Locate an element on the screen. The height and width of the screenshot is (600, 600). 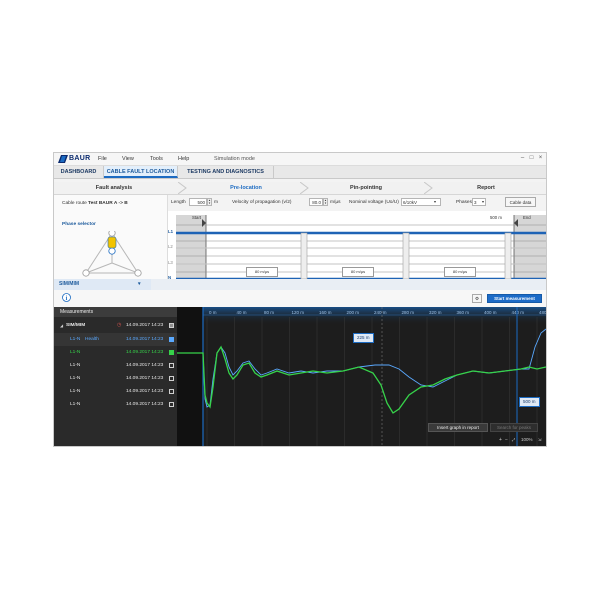
phase-selector-diagram is located at coordinates (112, 254).